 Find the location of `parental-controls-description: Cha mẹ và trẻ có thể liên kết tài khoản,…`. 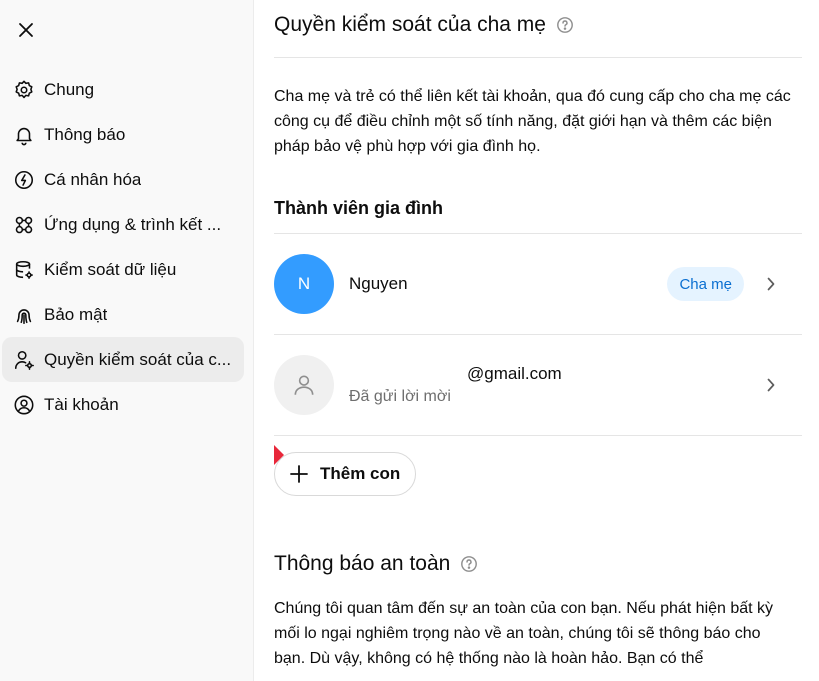

parental-controls-description: Cha mẹ và trẻ có thể liên kết tài khoản,… is located at coordinates (532, 121).